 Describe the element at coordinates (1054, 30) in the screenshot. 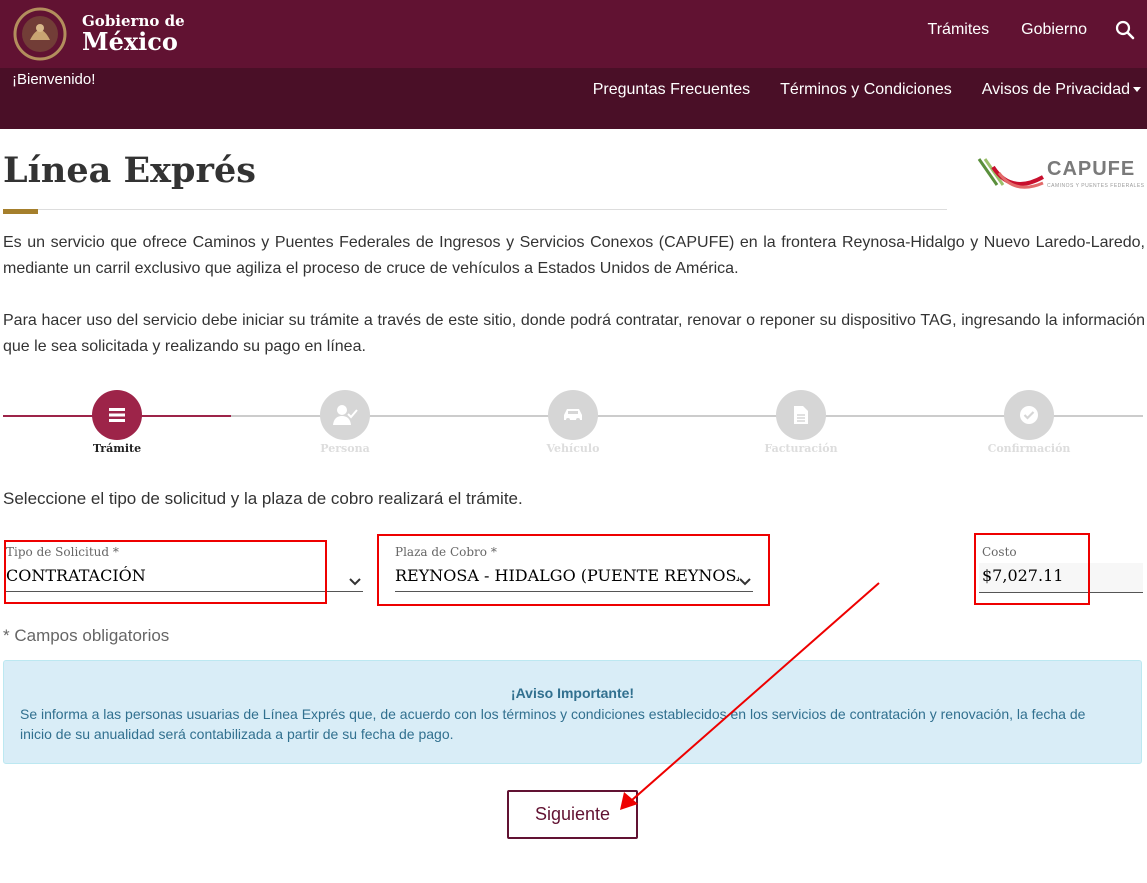

I see `nav-gobierno: Gobierno` at that location.